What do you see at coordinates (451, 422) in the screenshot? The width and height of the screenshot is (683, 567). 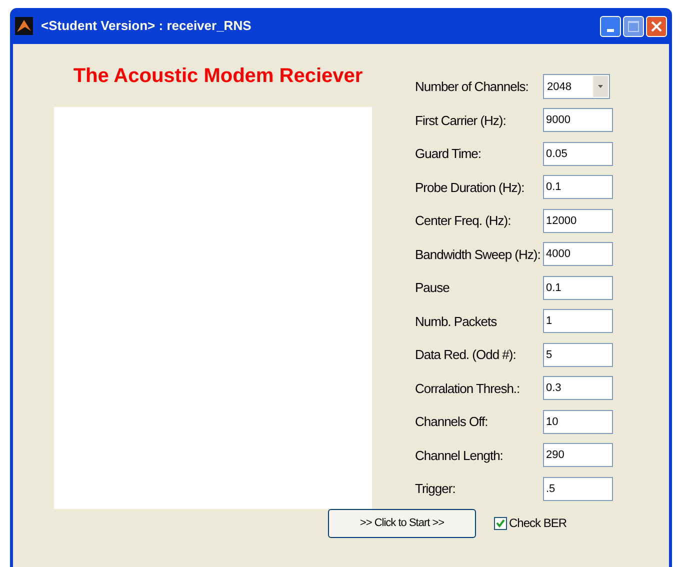 I see `field-label: Channels Off:` at bounding box center [451, 422].